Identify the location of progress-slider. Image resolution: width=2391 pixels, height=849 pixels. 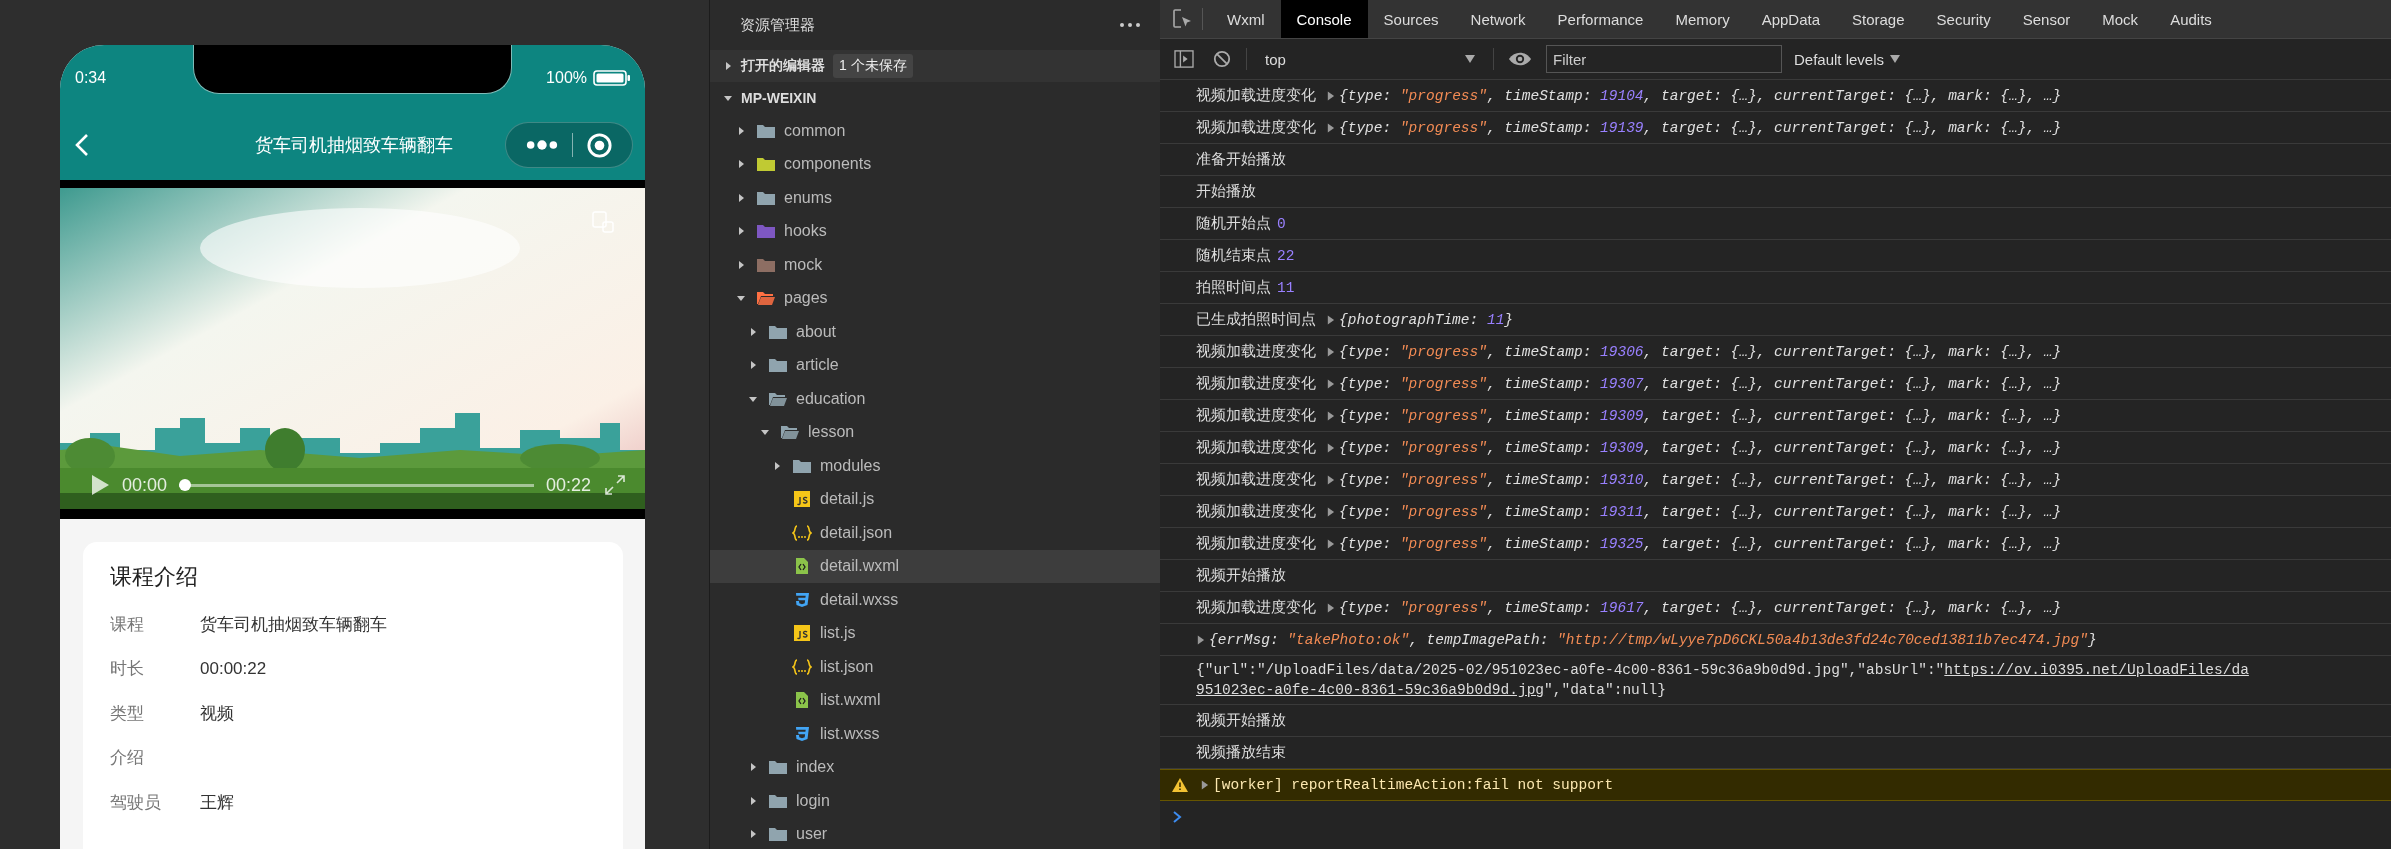
(356, 485).